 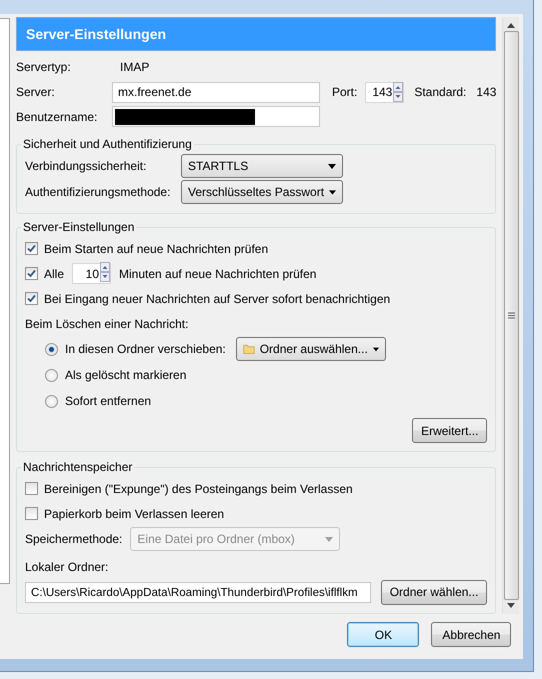 I want to click on field-label: Verbindungssicherheit:, so click(x=86, y=166).